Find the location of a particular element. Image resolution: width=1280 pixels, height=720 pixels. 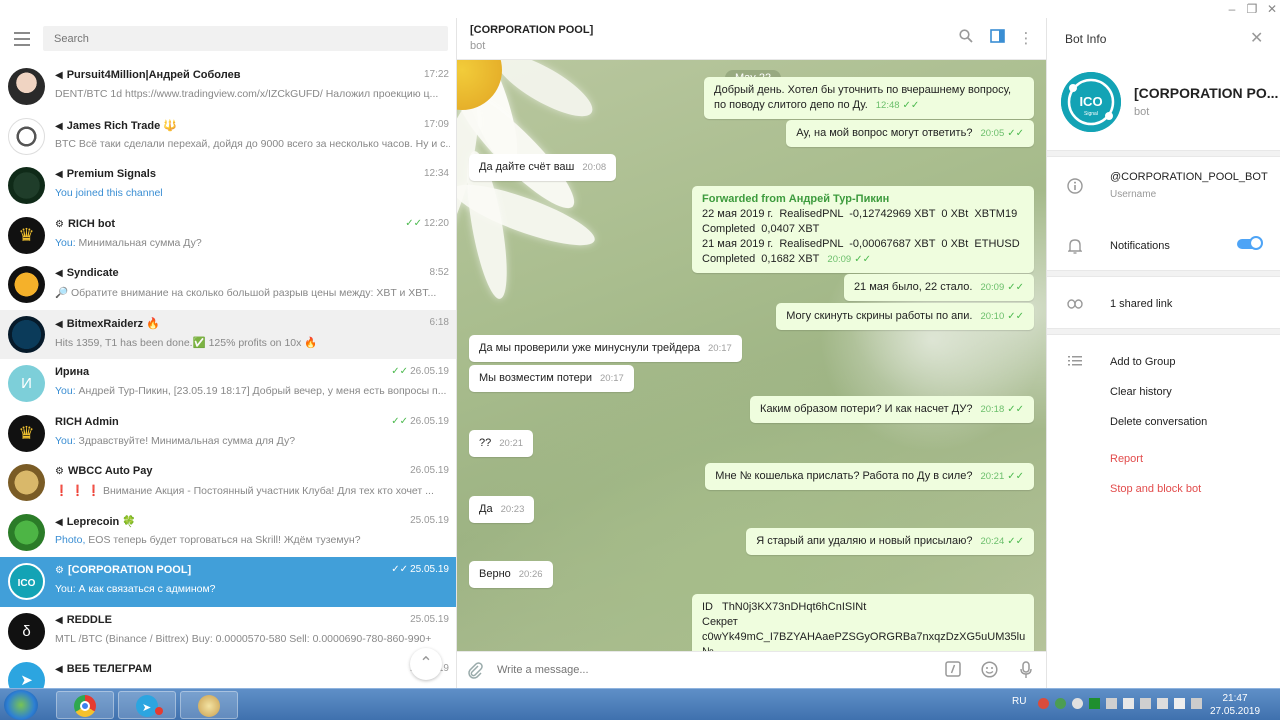

incoming-message: Да дайте счёт ваш 20:08 is located at coordinates (543, 167).